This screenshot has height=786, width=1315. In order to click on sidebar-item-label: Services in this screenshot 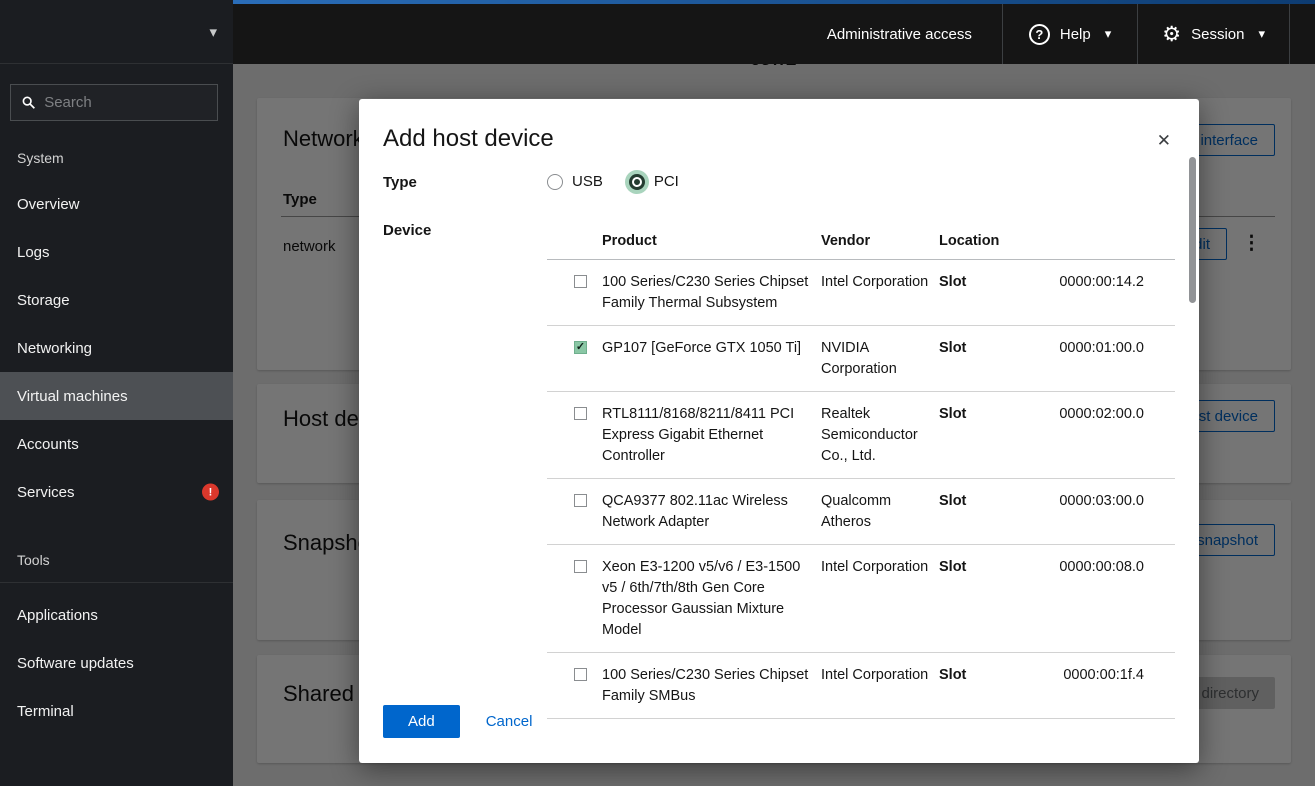, I will do `click(46, 492)`.